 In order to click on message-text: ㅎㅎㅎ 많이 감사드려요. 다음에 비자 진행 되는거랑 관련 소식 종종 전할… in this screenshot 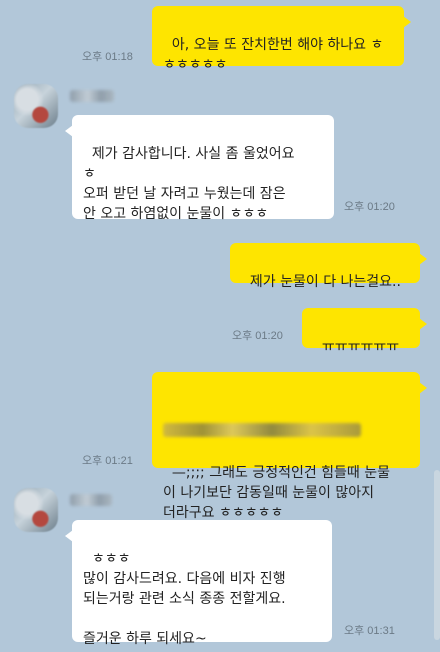, I will do `click(184, 599)`.